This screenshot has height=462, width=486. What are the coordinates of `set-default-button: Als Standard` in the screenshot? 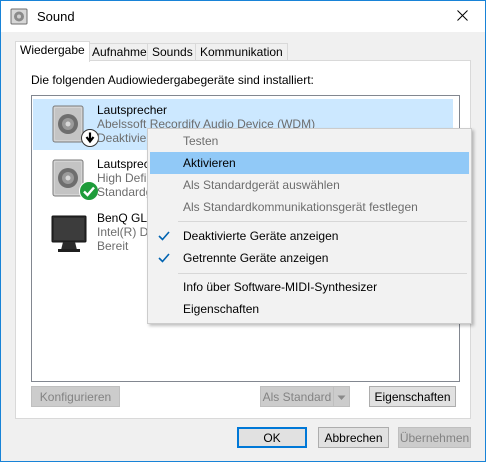 It's located at (297, 396).